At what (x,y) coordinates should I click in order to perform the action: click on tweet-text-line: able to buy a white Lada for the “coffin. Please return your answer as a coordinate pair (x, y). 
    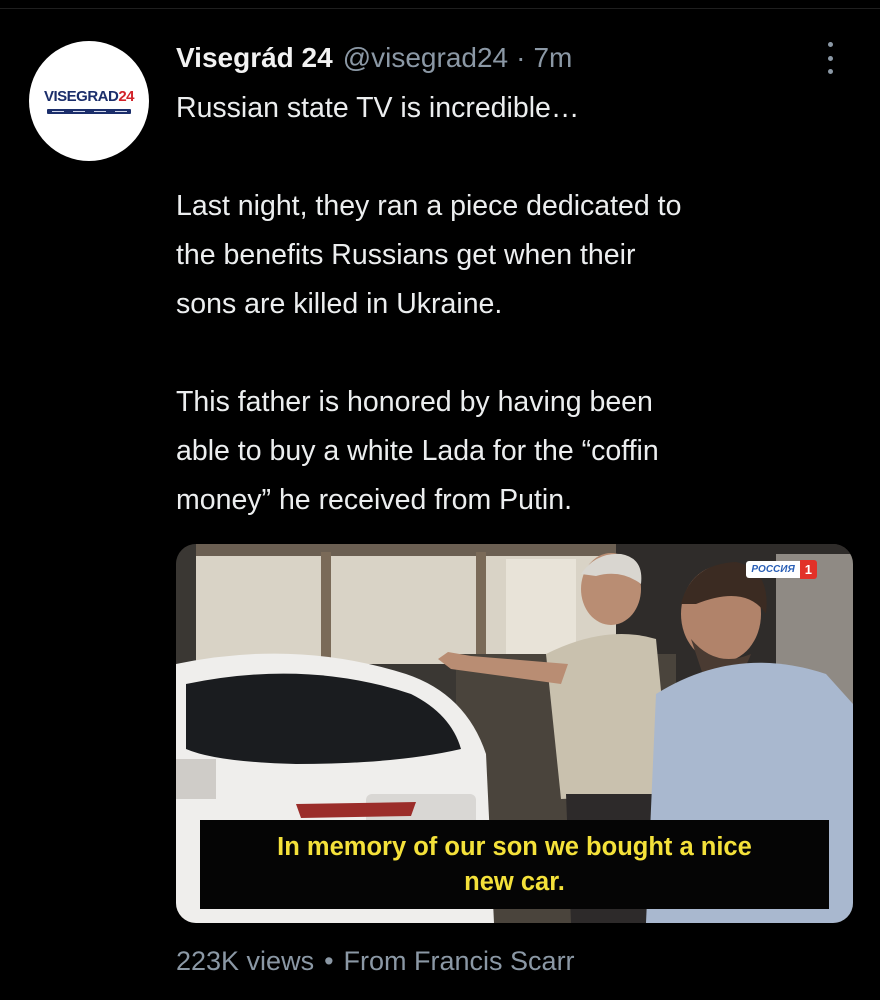
    Looking at the image, I should click on (417, 451).